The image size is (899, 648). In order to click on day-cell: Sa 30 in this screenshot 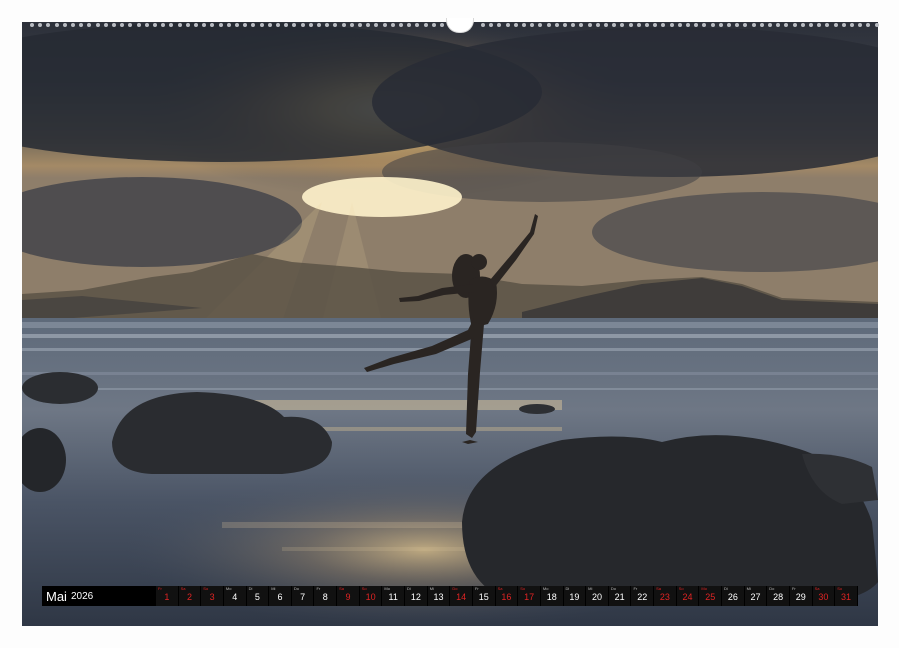, I will do `click(823, 596)`.